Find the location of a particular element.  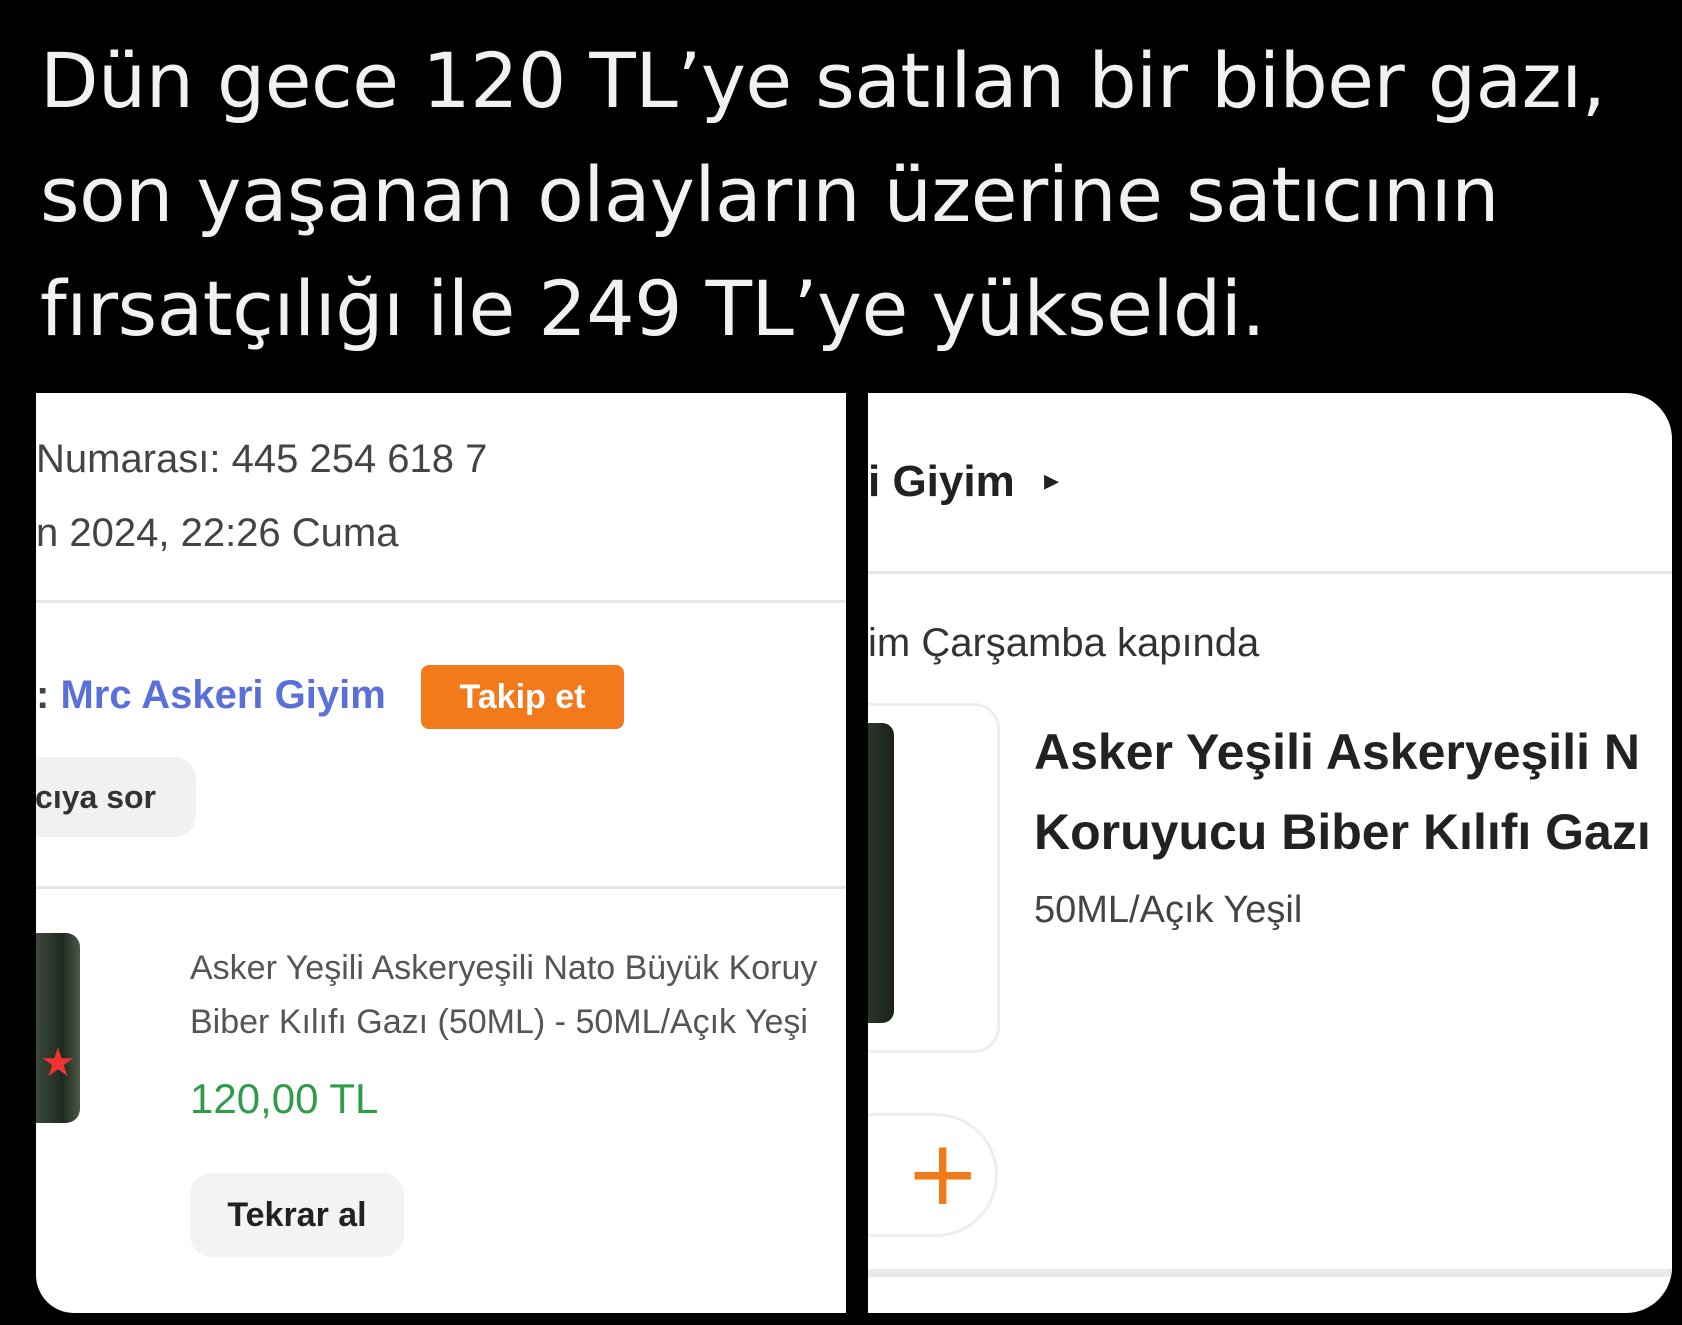

tweet-line-3: fırsatçılığı ile 249 TL’ye yükseldi. is located at coordinates (653, 308).